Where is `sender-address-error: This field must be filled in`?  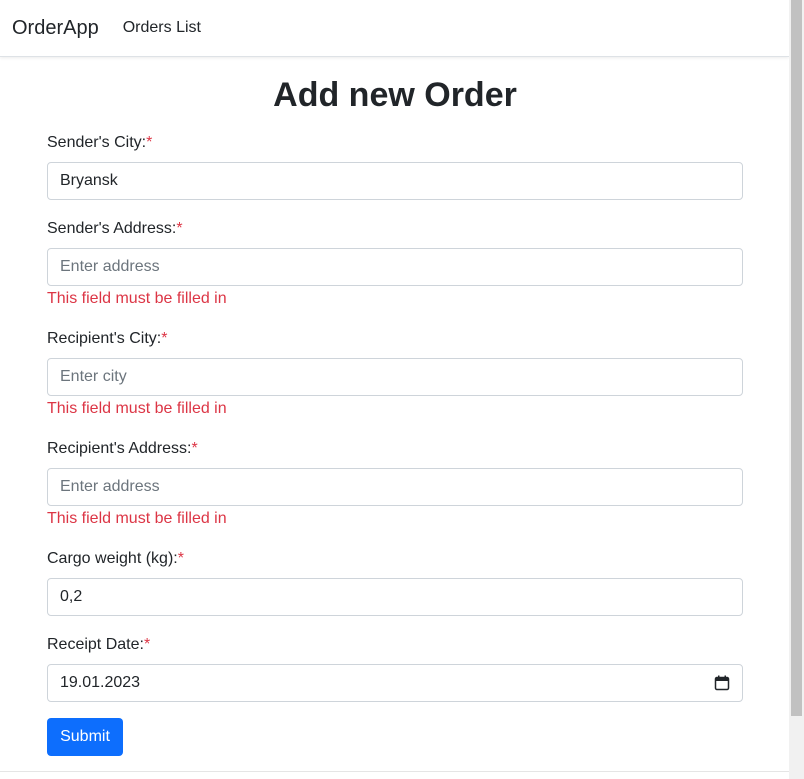
sender-address-error: This field must be filled in is located at coordinates (137, 298).